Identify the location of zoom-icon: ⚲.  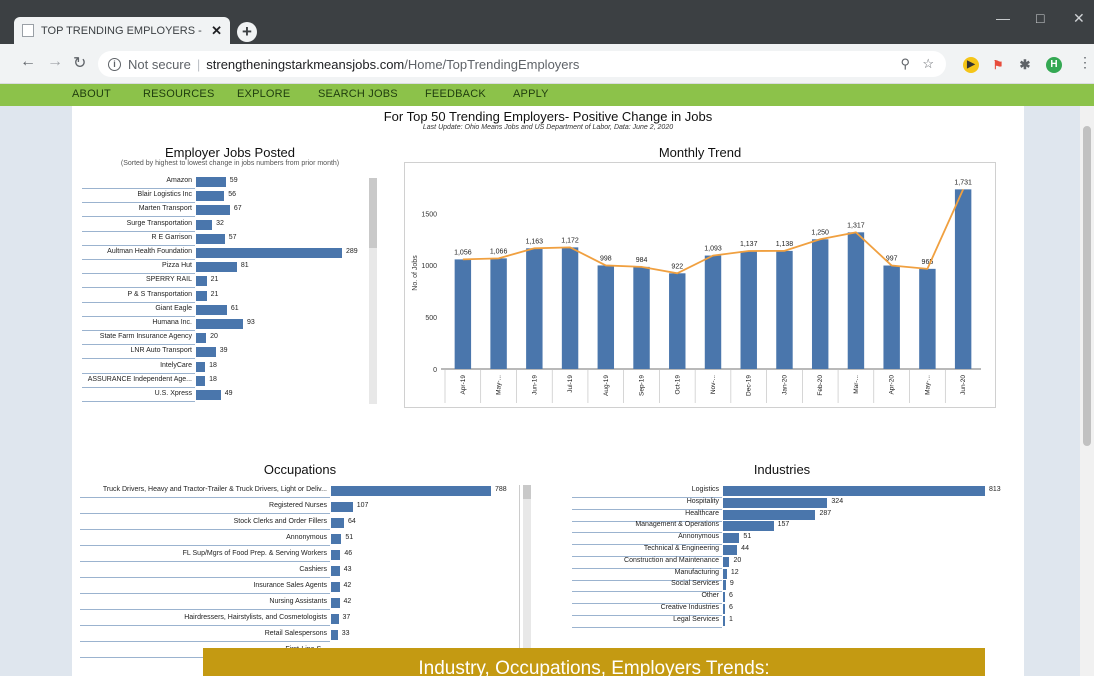
(905, 64).